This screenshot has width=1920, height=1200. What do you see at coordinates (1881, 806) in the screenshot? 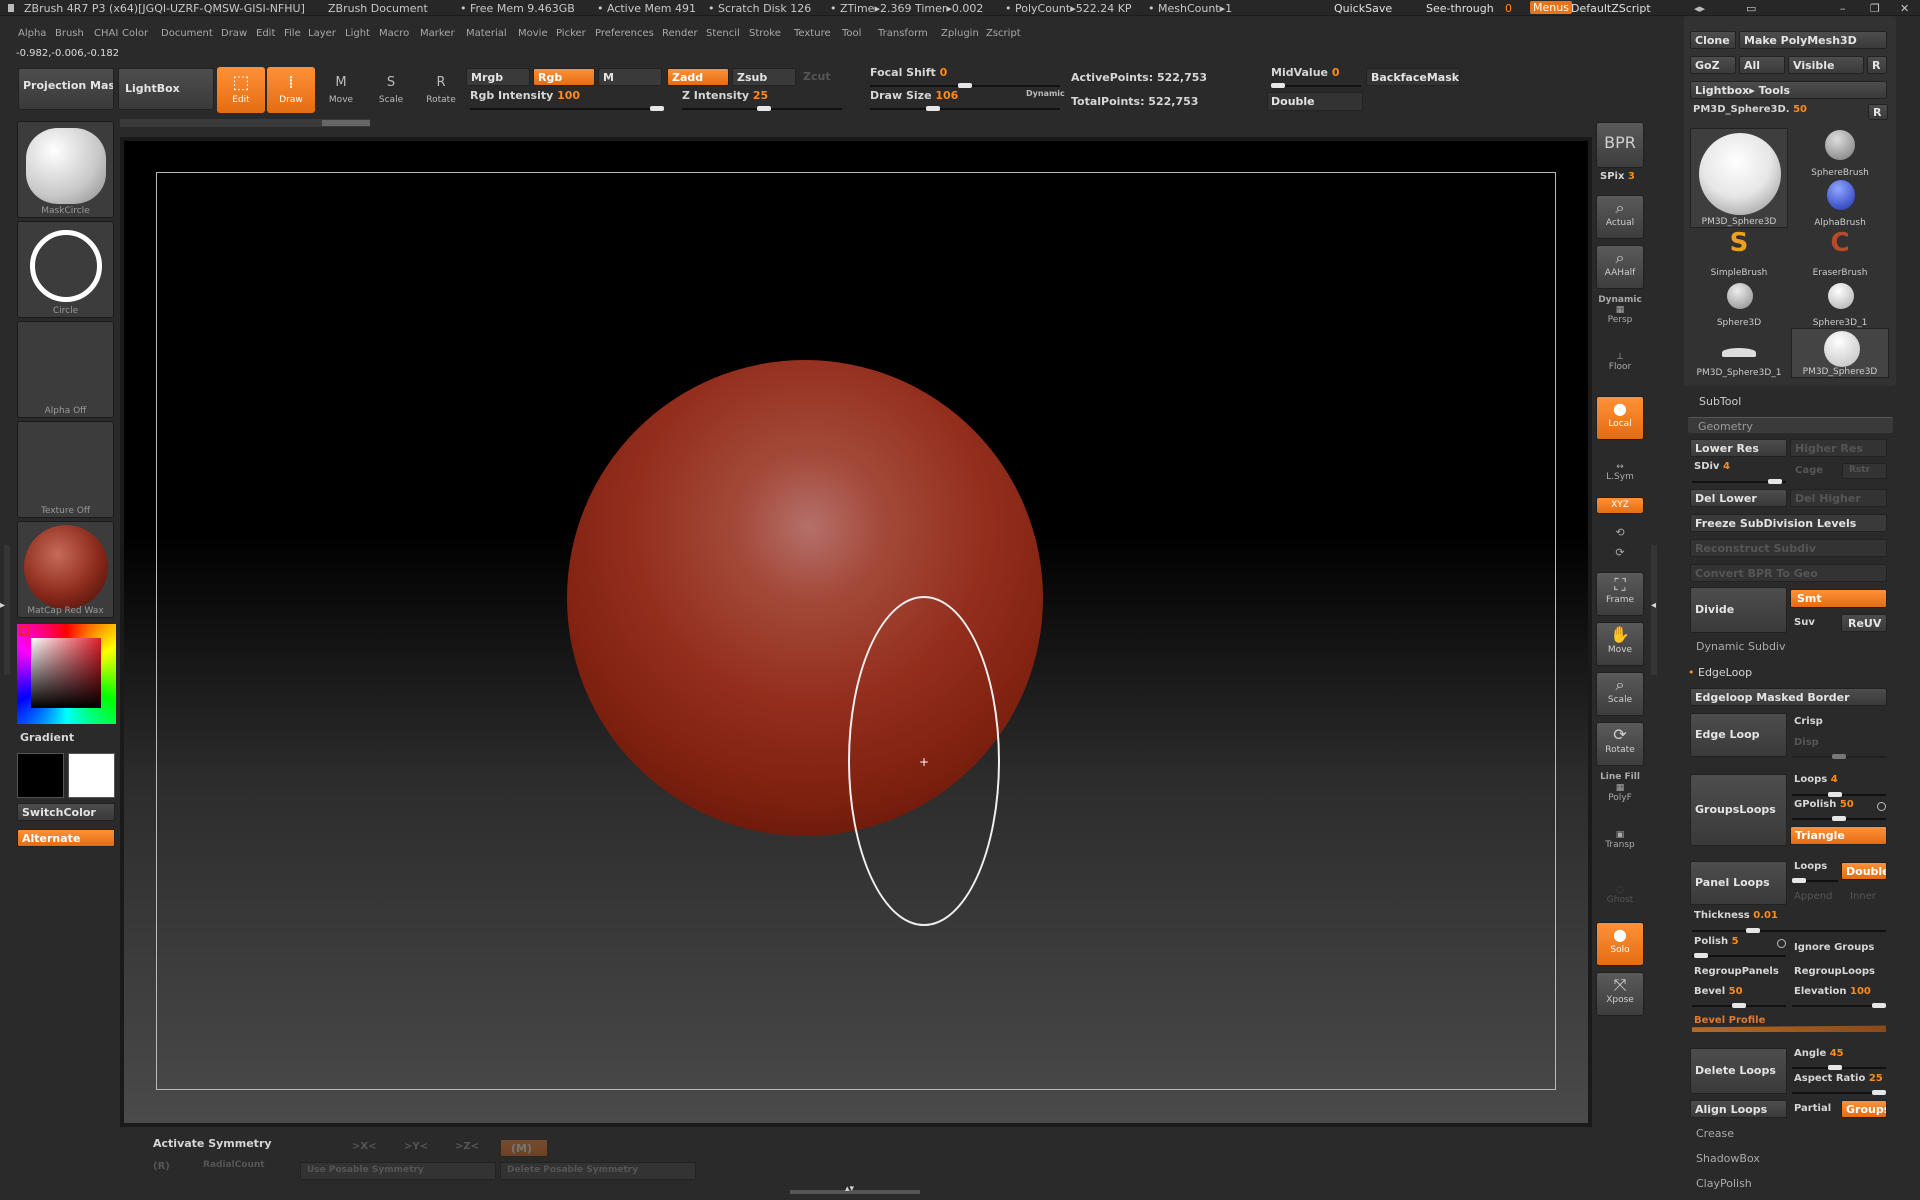
I see `gpolish-circle-icon` at bounding box center [1881, 806].